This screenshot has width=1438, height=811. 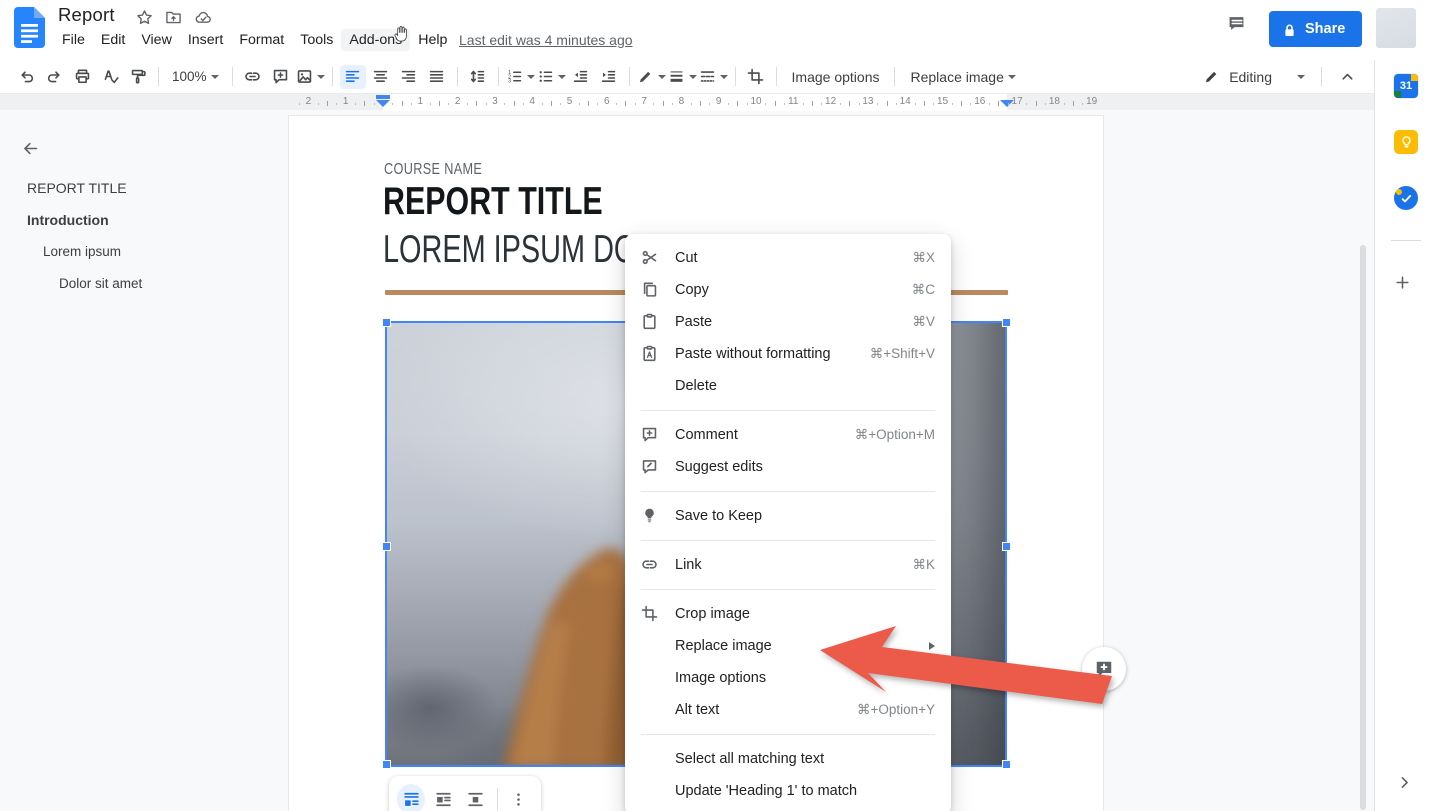 What do you see at coordinates (310, 77) in the screenshot?
I see `insert-image-button` at bounding box center [310, 77].